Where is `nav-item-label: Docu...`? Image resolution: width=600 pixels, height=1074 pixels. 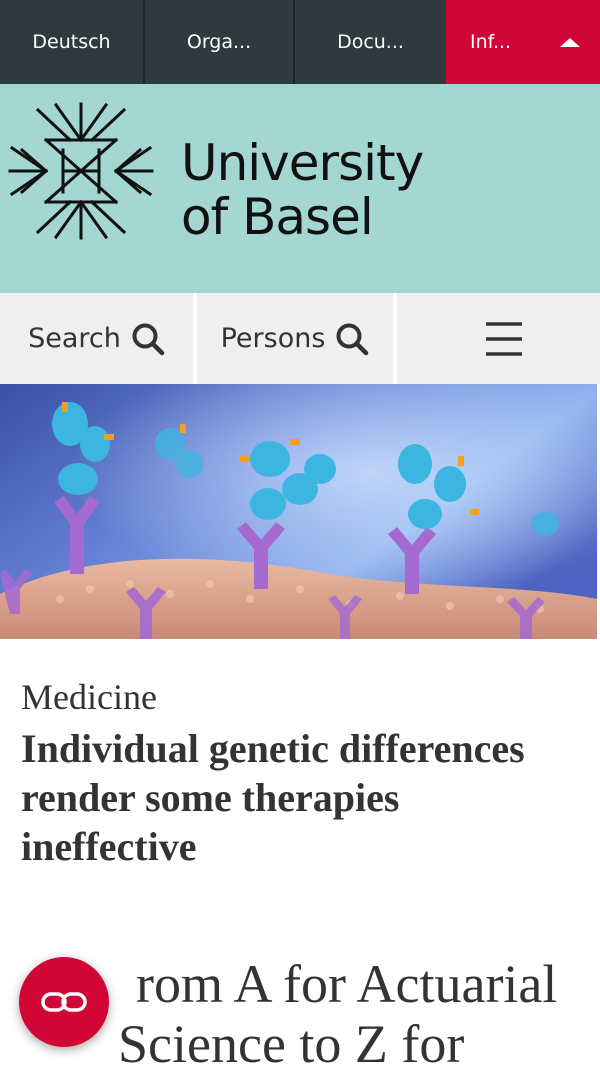 nav-item-label: Docu... is located at coordinates (370, 42).